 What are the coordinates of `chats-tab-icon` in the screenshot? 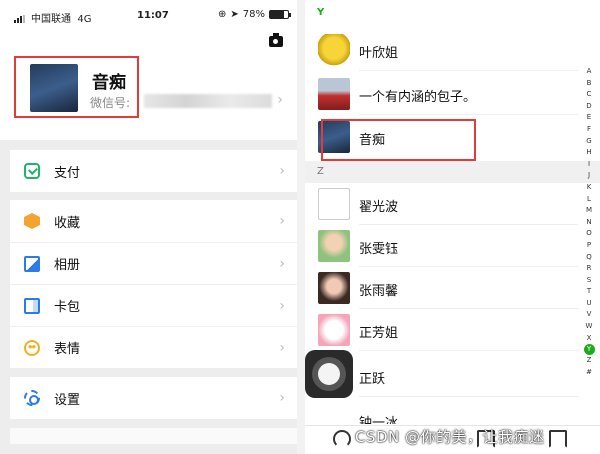 It's located at (342, 439).